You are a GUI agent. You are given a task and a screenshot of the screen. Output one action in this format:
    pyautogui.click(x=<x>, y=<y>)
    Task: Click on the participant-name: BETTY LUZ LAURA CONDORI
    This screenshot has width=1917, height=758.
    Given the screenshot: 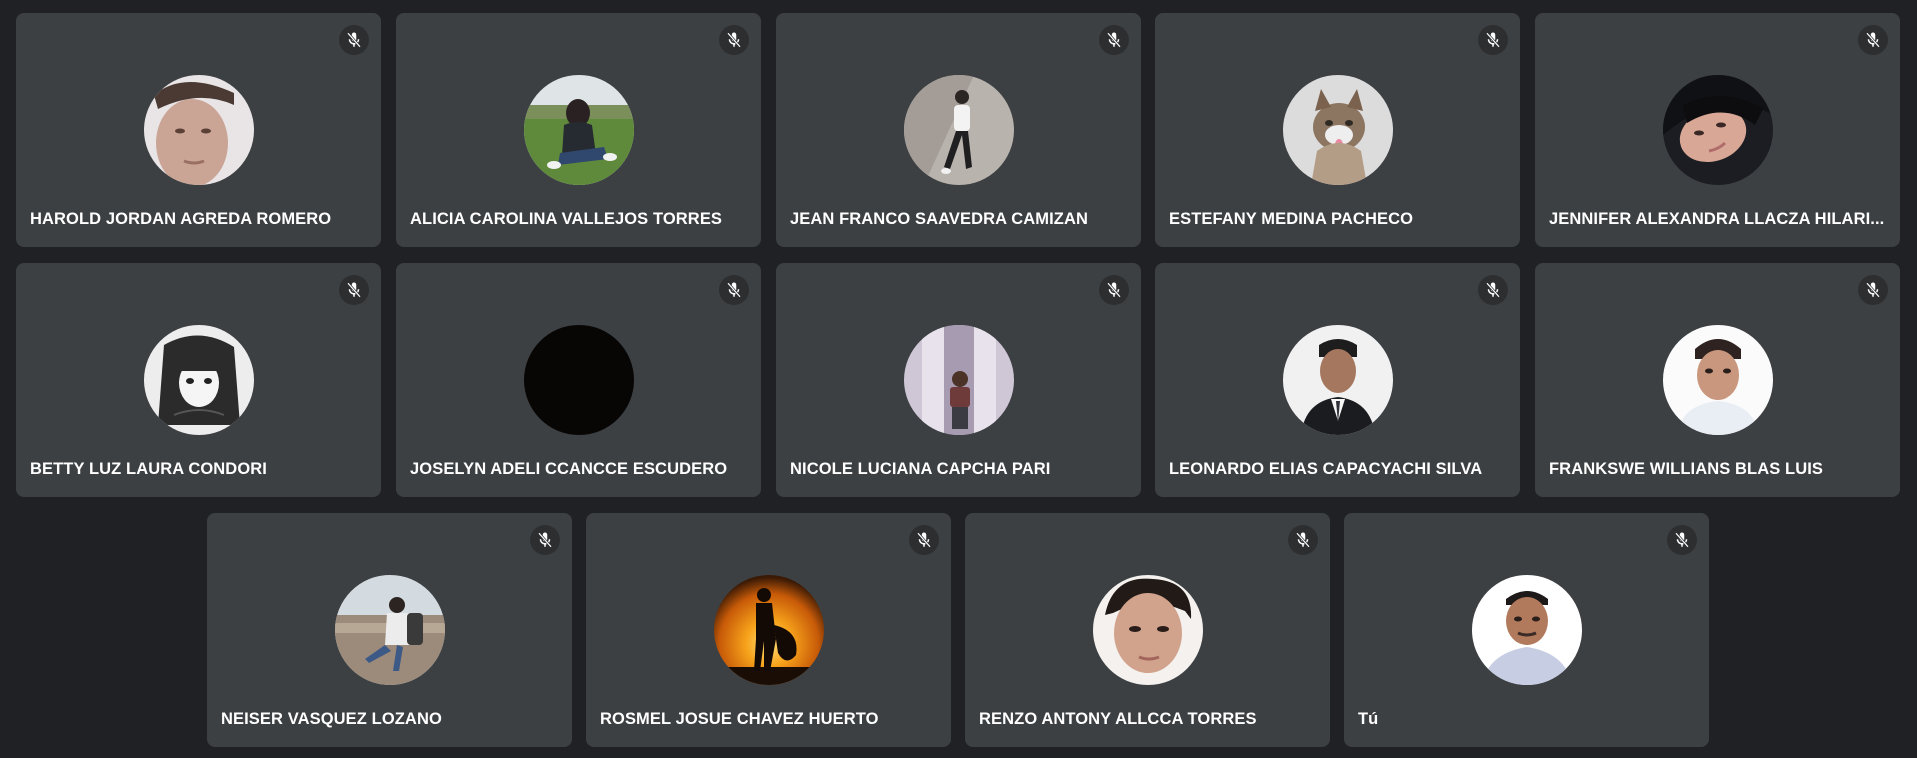 What is the action you would take?
    pyautogui.click(x=148, y=469)
    